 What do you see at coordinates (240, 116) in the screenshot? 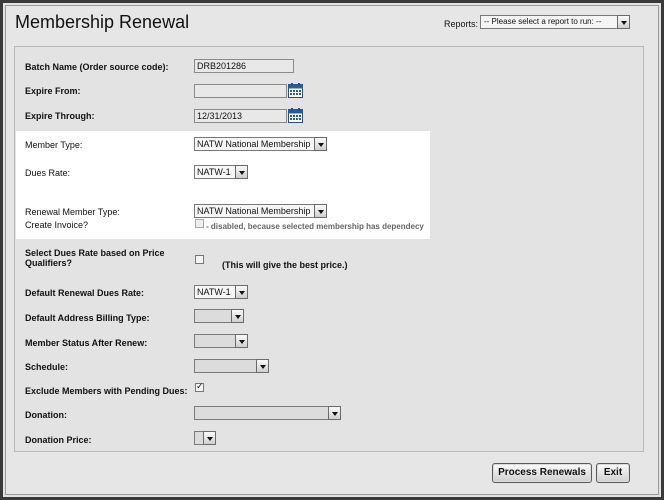
I see `expire-through-input: 12/31/2013` at bounding box center [240, 116].